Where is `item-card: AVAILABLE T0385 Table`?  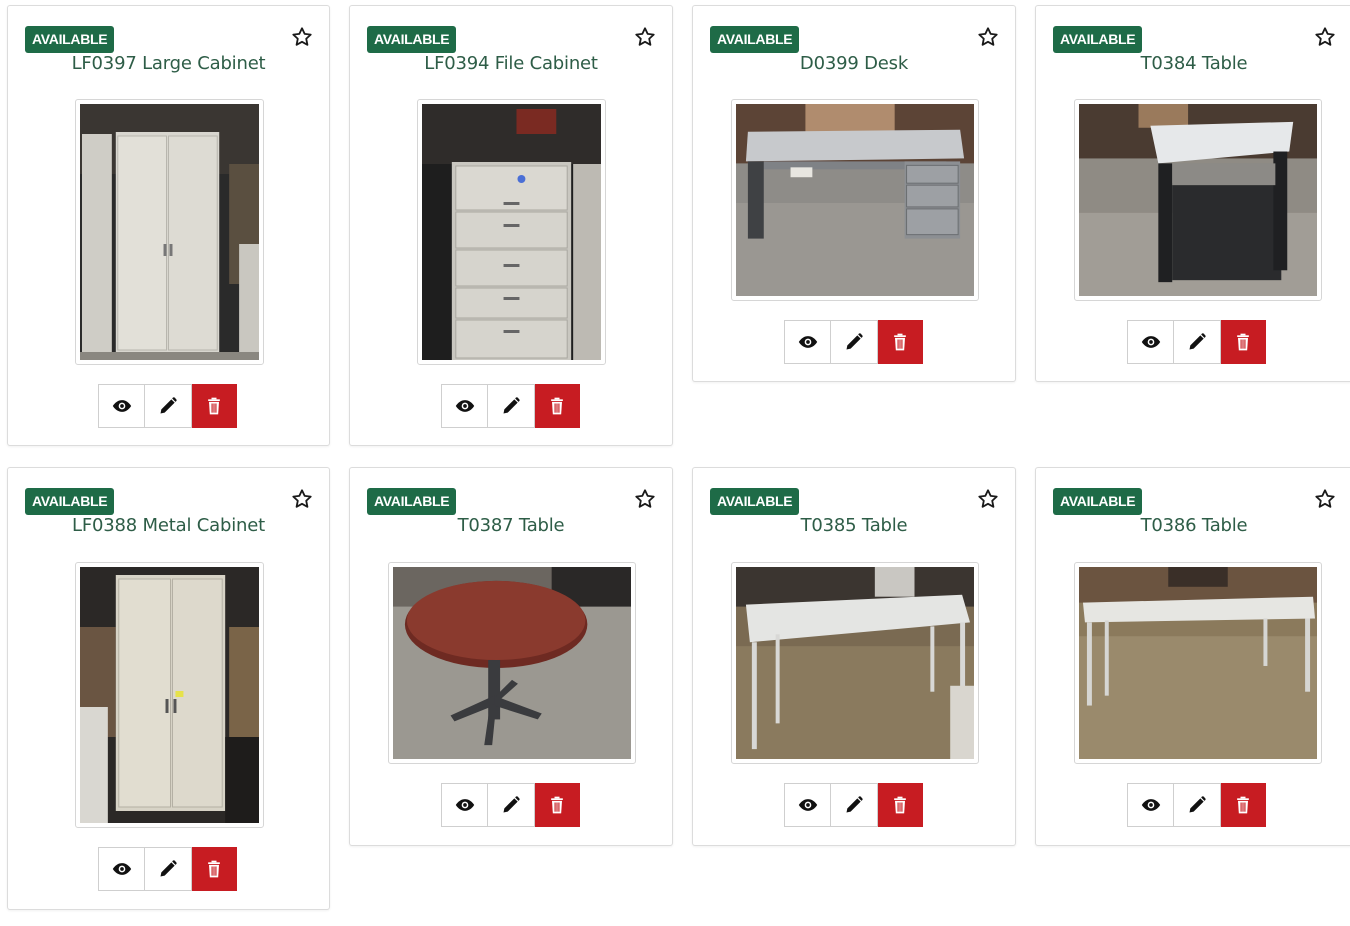
item-card: AVAILABLE T0385 Table is located at coordinates (854, 656).